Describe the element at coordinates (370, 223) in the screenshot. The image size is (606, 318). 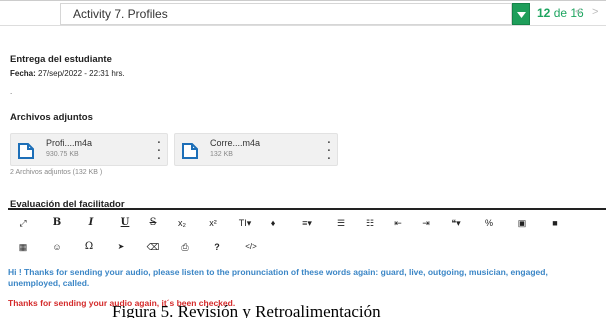
I see `unordered-list-button: ☷` at that location.